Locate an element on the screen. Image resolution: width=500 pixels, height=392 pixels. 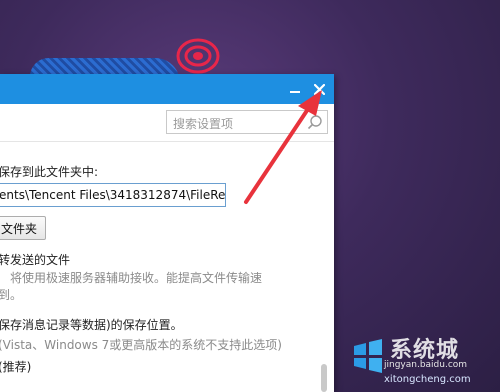
message-records-heading: 保存消息记录等数据)的保存位置。 is located at coordinates (91, 325).